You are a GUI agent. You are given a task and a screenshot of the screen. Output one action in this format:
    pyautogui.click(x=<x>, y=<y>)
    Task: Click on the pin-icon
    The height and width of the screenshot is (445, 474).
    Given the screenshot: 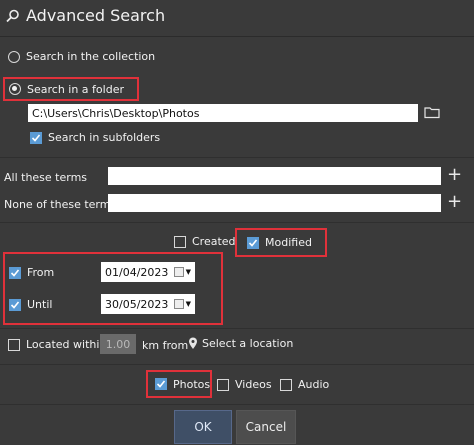 What is the action you would take?
    pyautogui.click(x=193, y=343)
    